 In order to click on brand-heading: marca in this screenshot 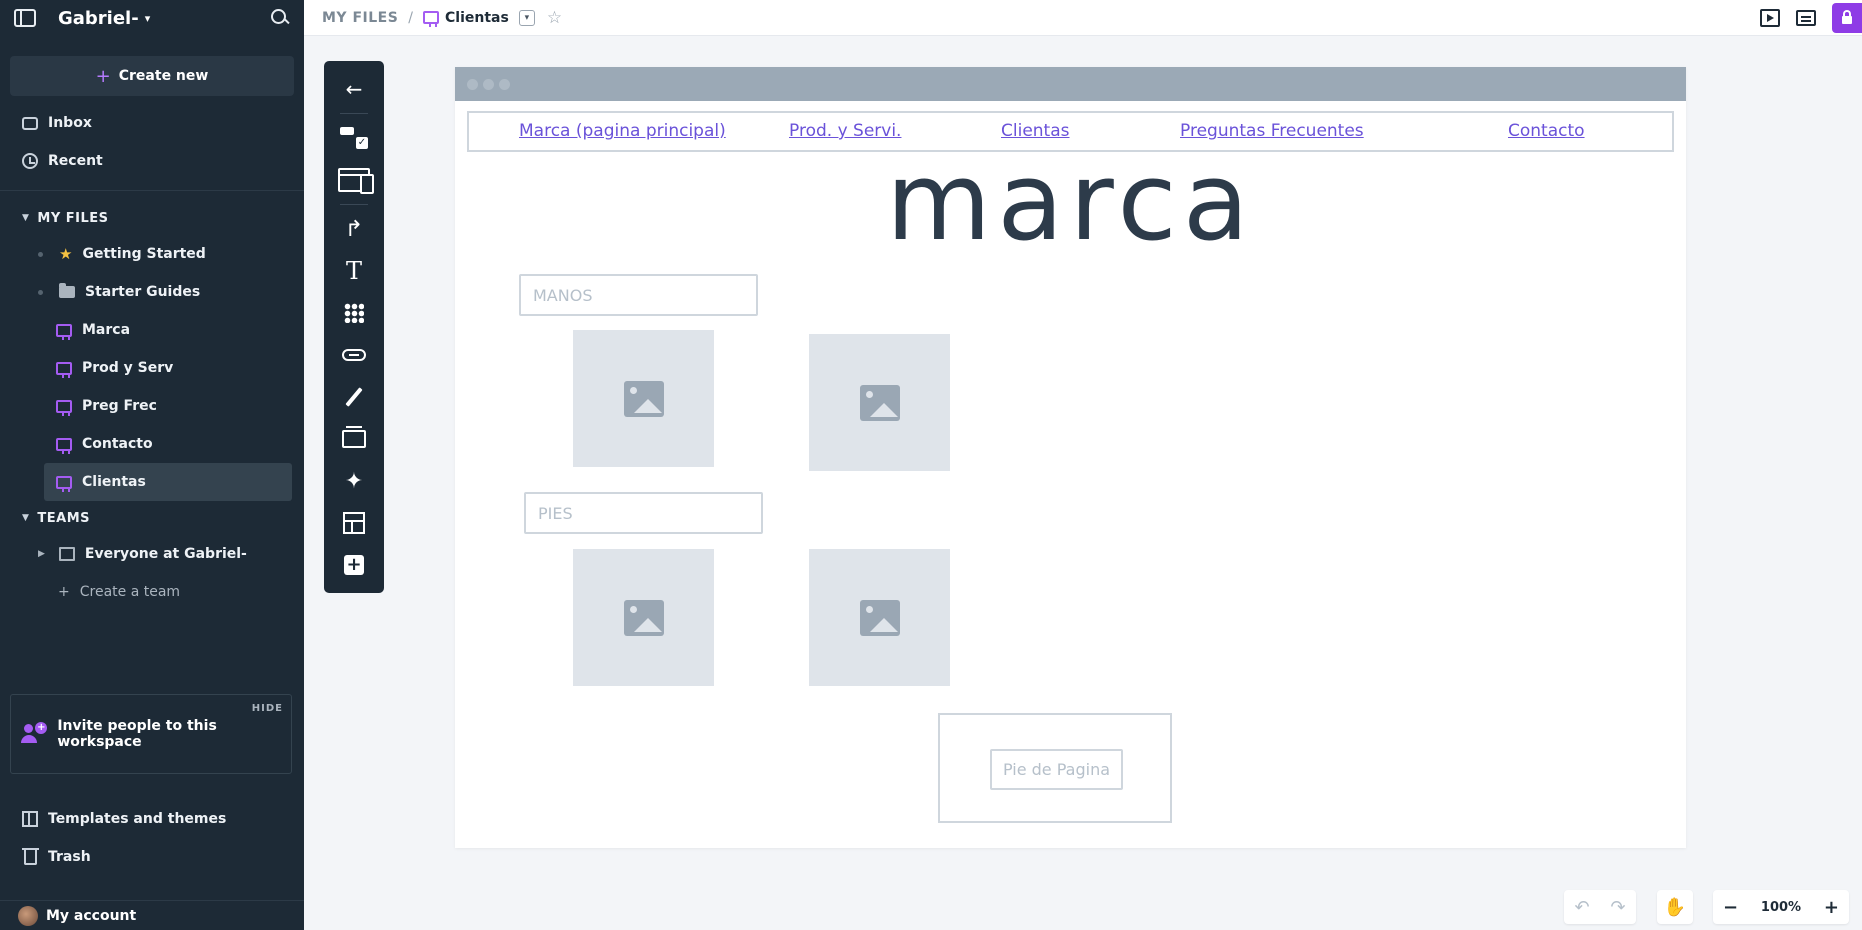, I will do `click(1070, 203)`.